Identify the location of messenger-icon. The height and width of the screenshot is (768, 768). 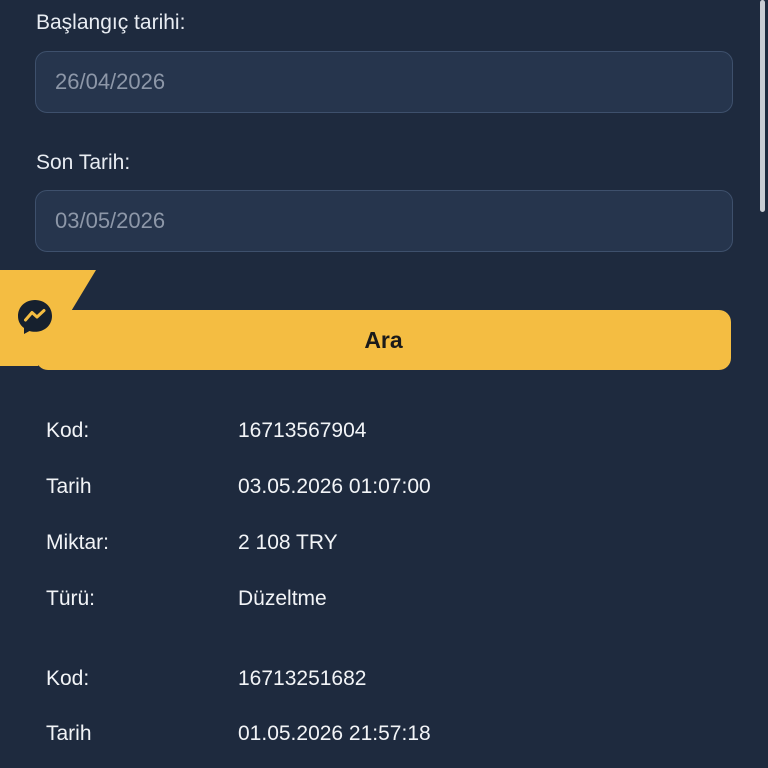
(35, 317).